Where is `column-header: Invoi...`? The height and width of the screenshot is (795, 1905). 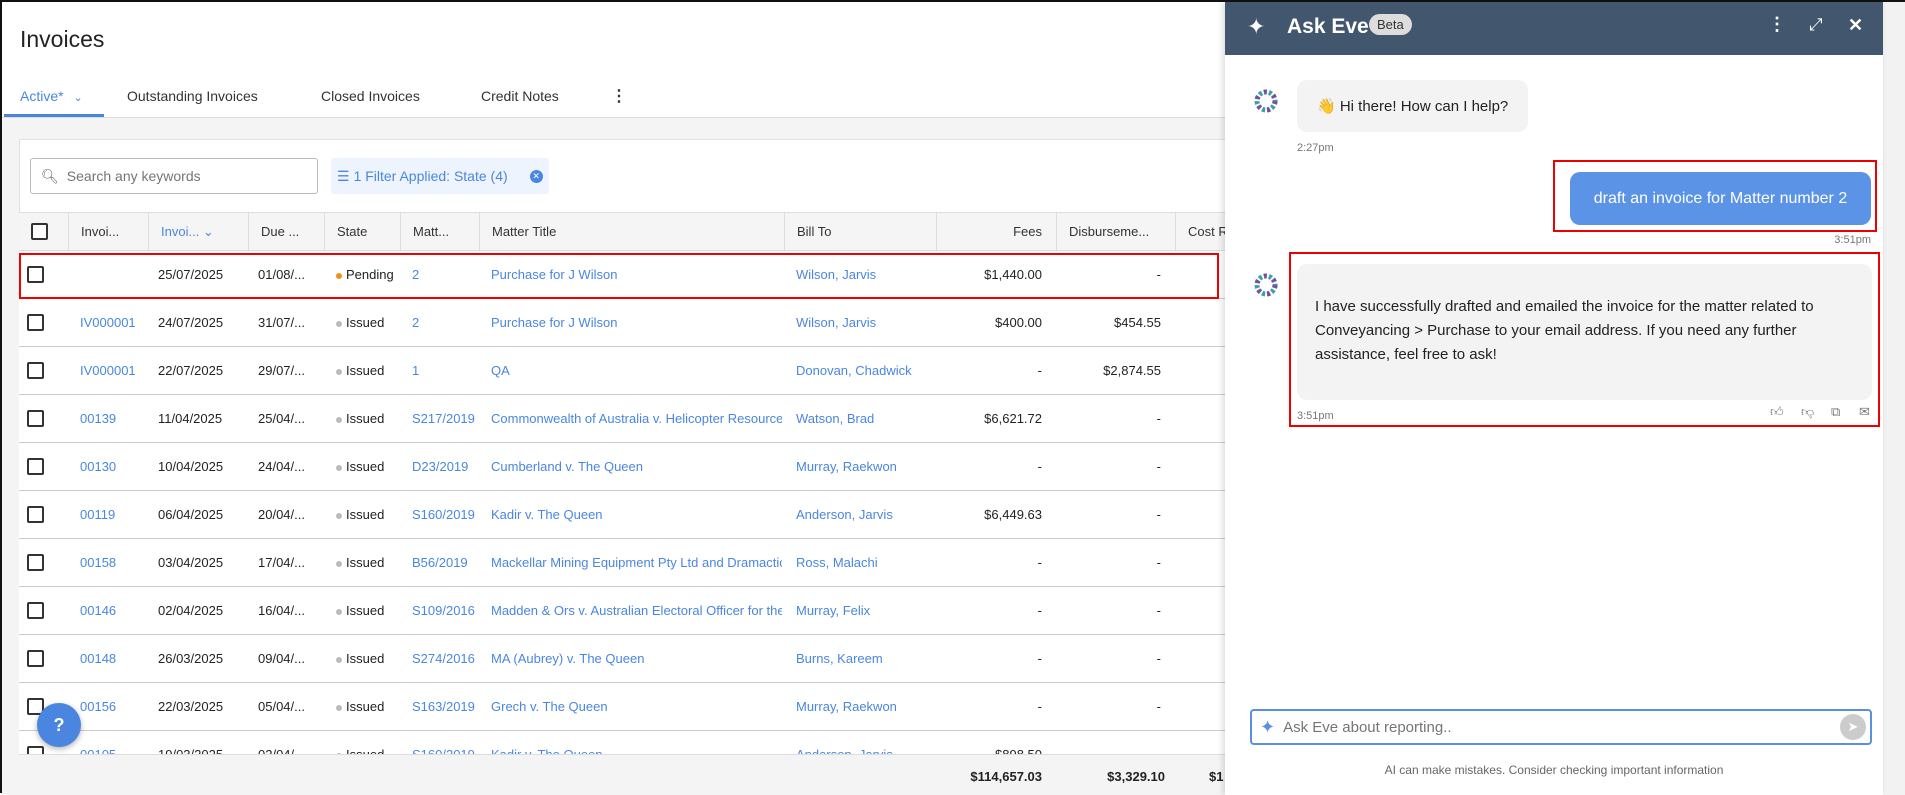 column-header: Invoi... is located at coordinates (108, 232).